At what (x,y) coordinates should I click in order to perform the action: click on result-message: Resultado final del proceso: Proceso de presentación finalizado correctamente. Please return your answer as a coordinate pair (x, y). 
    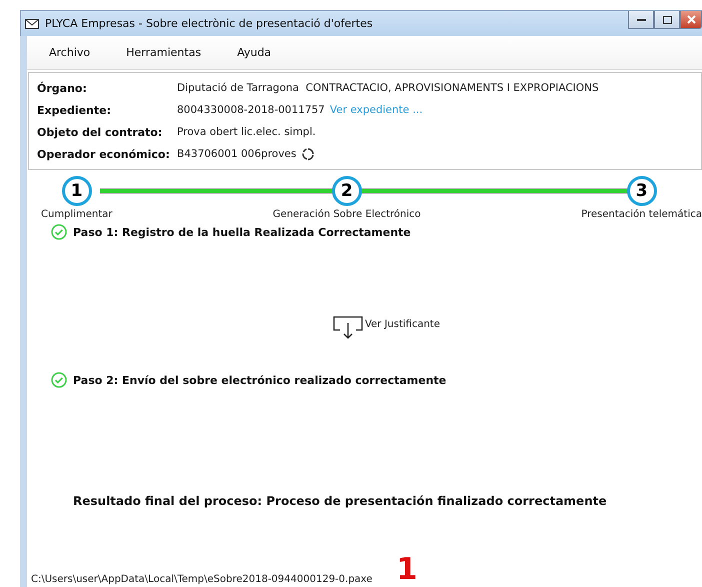
    Looking at the image, I should click on (340, 501).